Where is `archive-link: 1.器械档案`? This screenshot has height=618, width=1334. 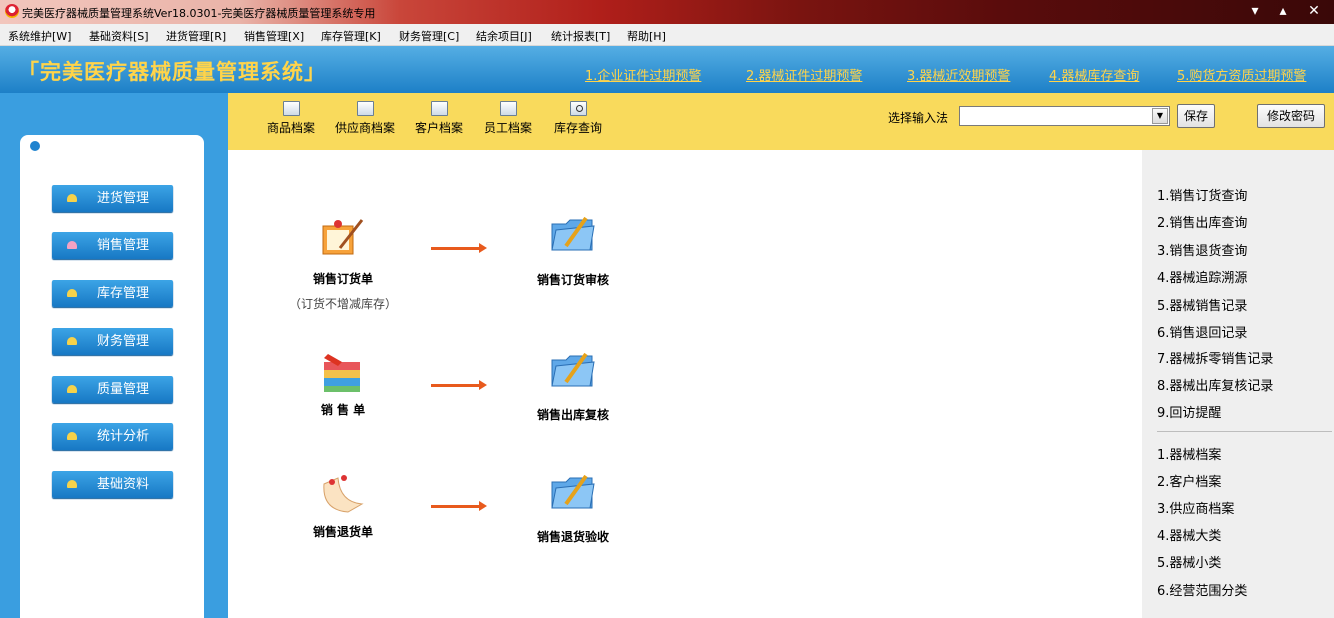 archive-link: 1.器械档案 is located at coordinates (1189, 453).